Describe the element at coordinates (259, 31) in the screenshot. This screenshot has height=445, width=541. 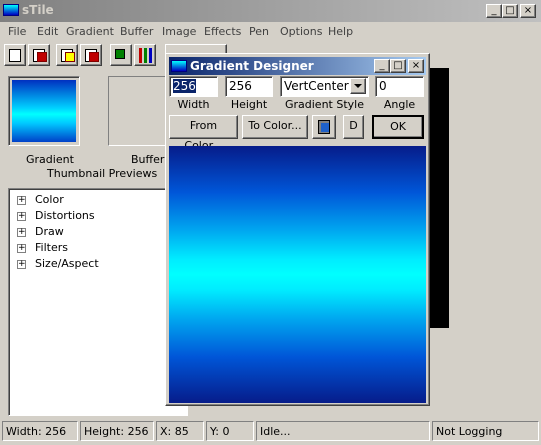
I see `menu-pen: Pen` at that location.